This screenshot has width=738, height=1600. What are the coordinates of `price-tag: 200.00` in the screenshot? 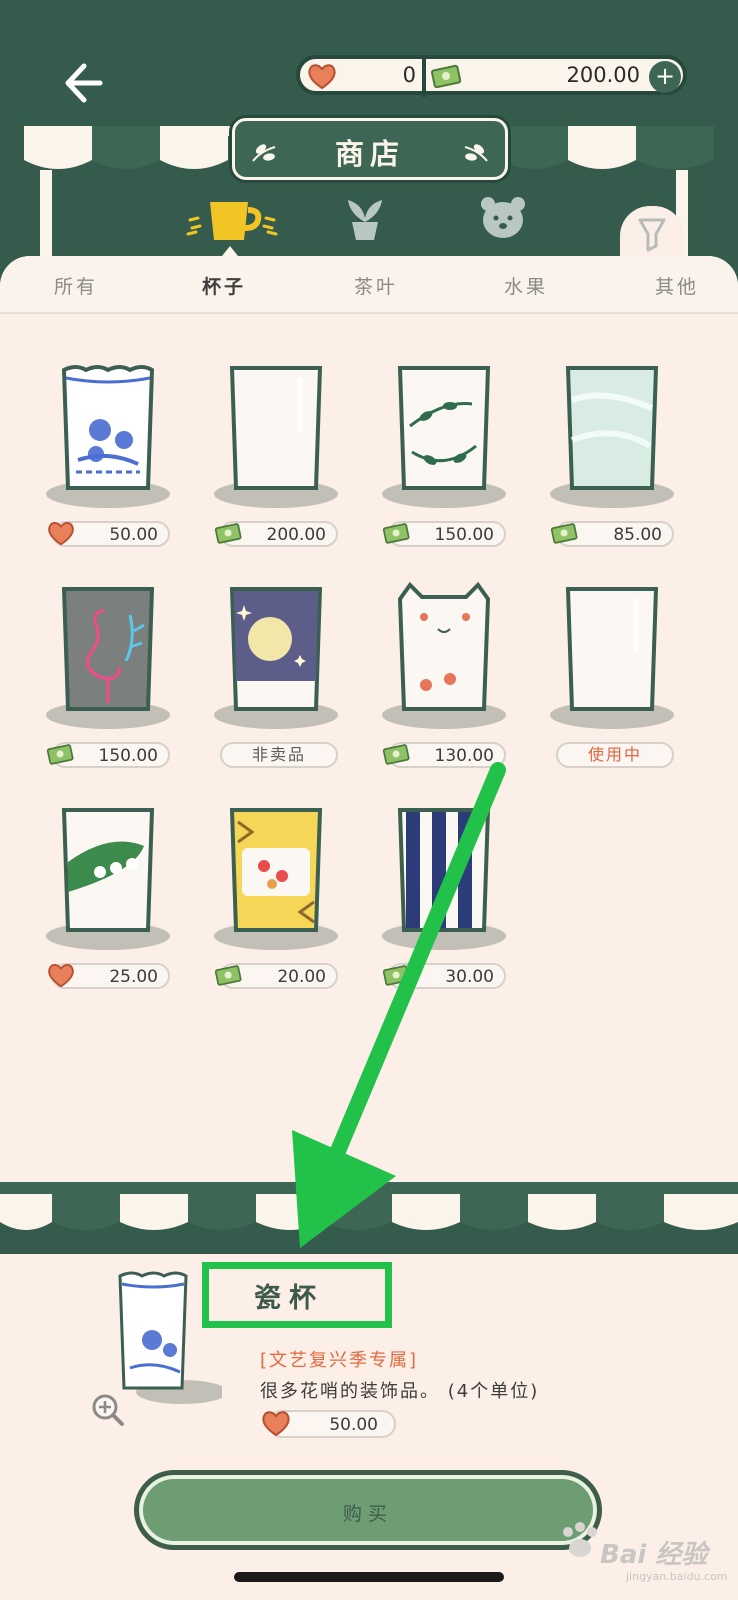 It's located at (276, 534).